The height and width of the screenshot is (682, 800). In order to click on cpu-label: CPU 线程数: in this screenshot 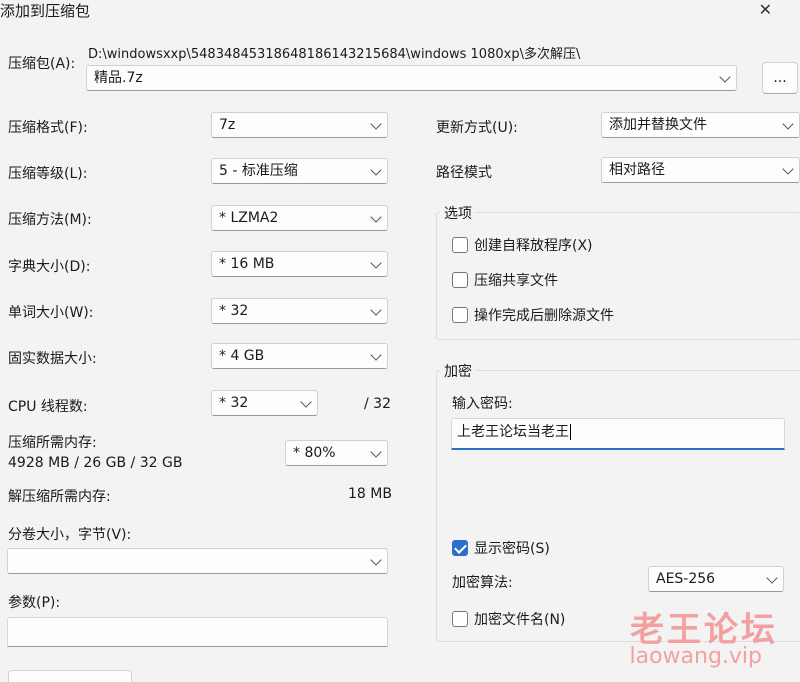, I will do `click(48, 407)`.